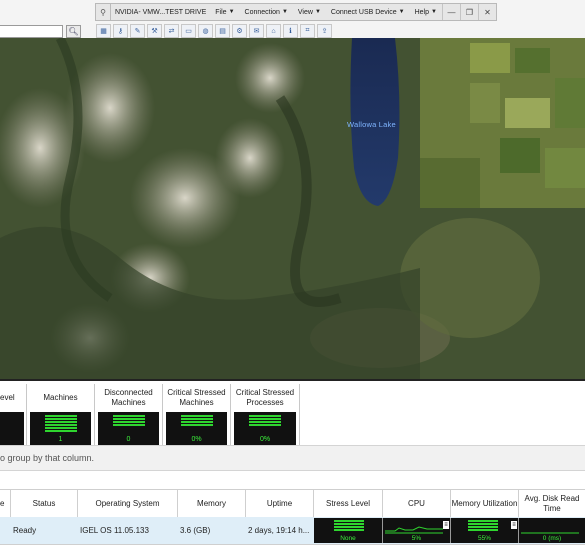 This screenshot has height=551, width=585. I want to click on info-icon: ℹ, so click(290, 31).